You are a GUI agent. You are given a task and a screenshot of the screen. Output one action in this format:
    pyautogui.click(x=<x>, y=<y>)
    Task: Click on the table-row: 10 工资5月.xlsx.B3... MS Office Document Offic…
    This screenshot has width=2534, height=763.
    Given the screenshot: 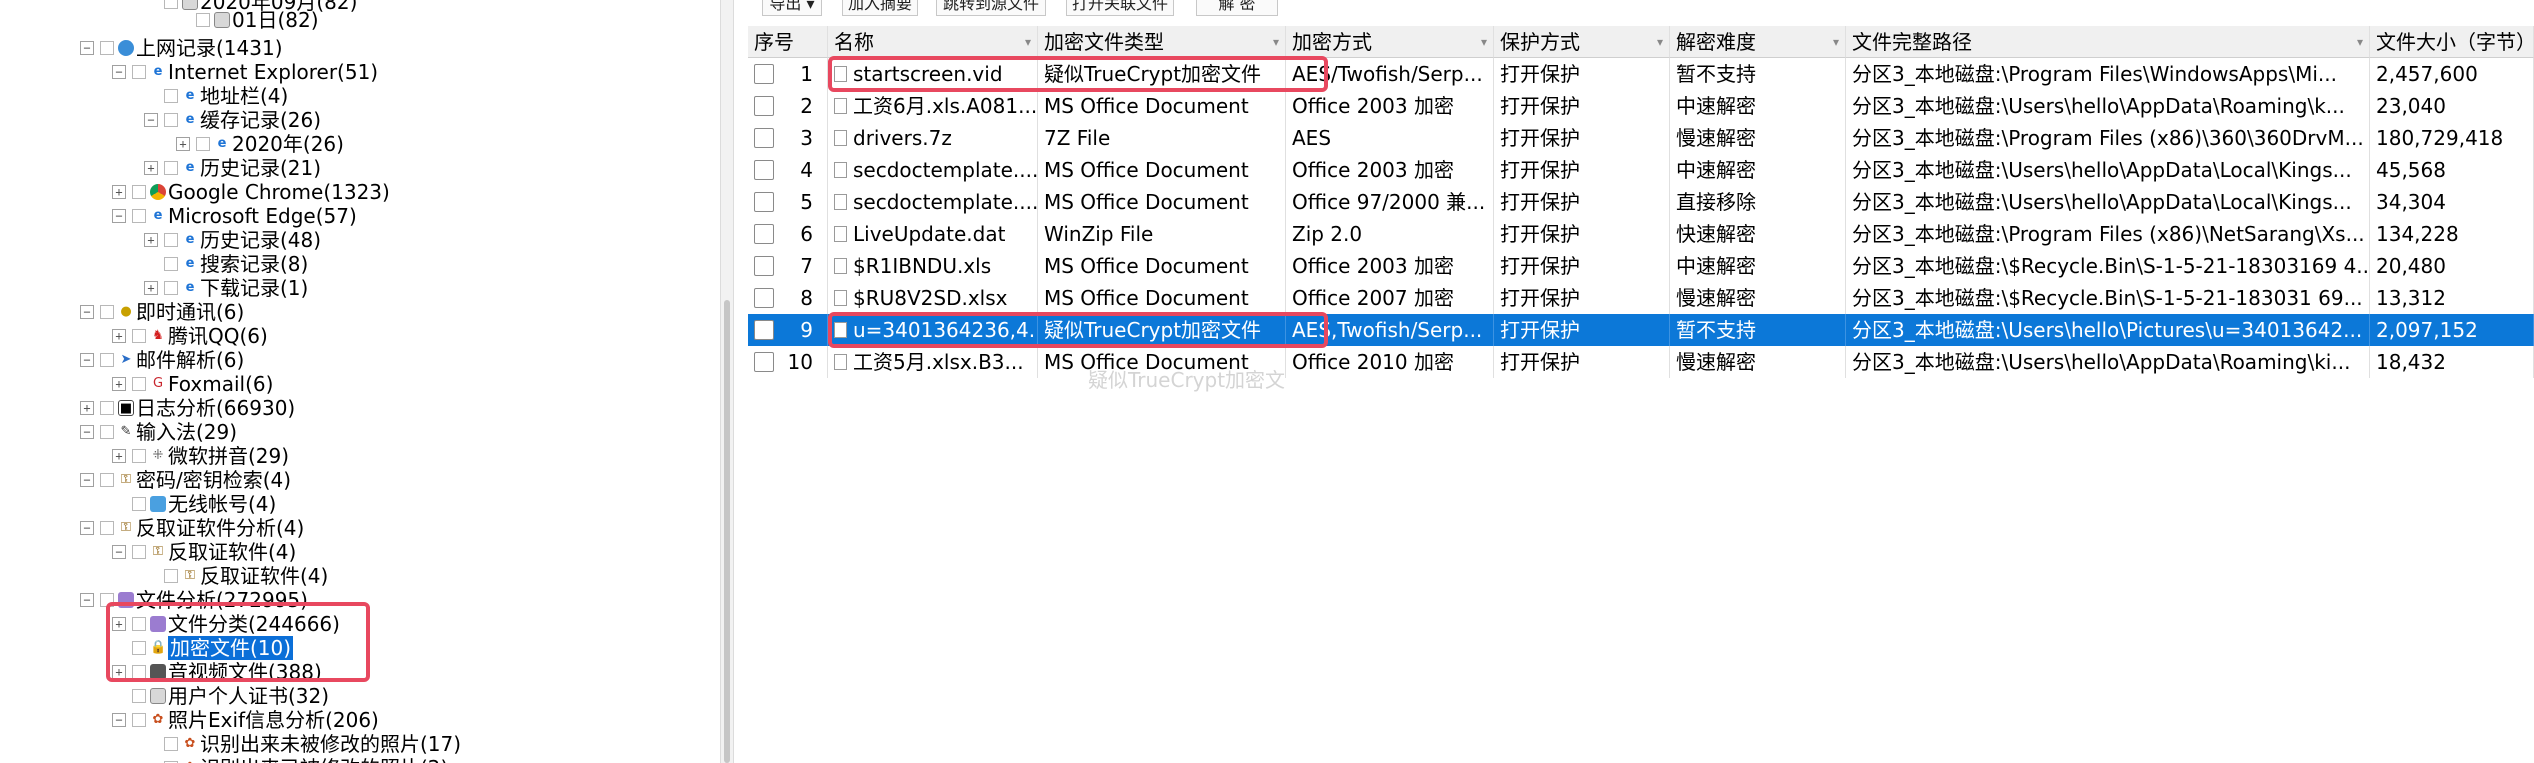 What is the action you would take?
    pyautogui.click(x=1641, y=362)
    